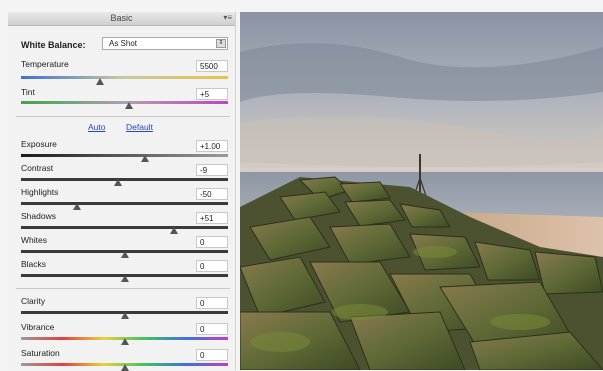 The height and width of the screenshot is (371, 603). What do you see at coordinates (124, 179) in the screenshot?
I see `contrast-slider-track` at bounding box center [124, 179].